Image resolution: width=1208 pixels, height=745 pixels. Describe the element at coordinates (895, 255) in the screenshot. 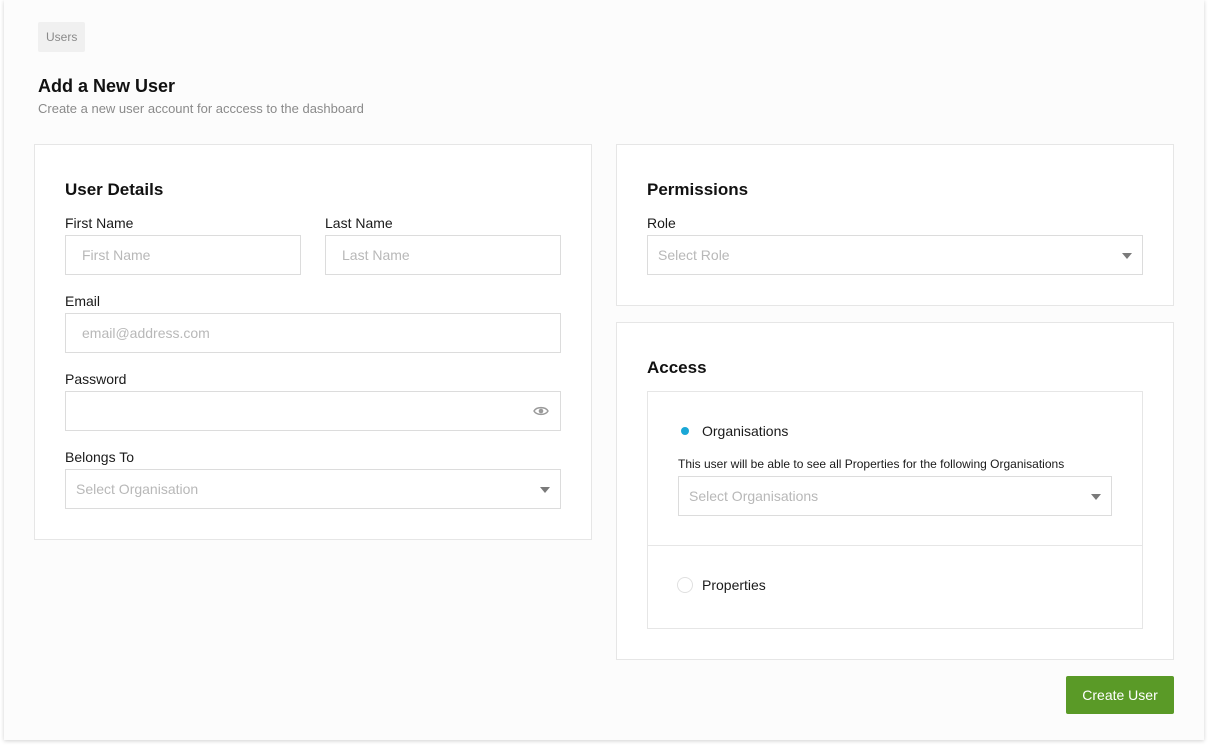

I see `role-select: Select Role` at that location.